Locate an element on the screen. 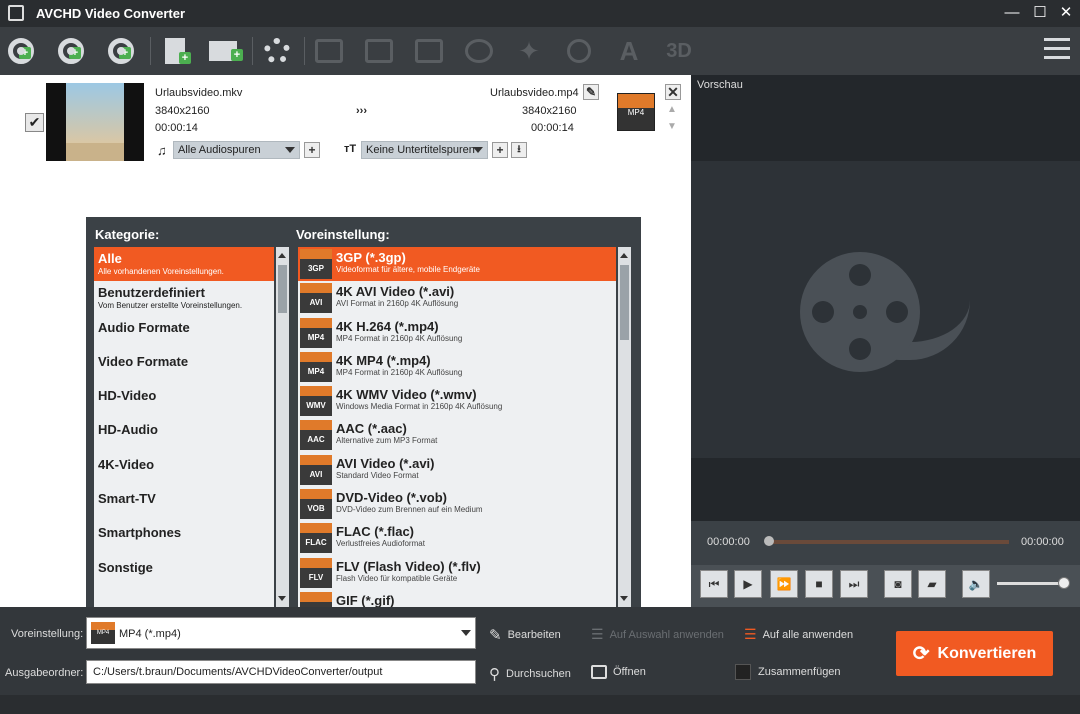 The height and width of the screenshot is (714, 1080). volume-button: 🔈 is located at coordinates (976, 584).